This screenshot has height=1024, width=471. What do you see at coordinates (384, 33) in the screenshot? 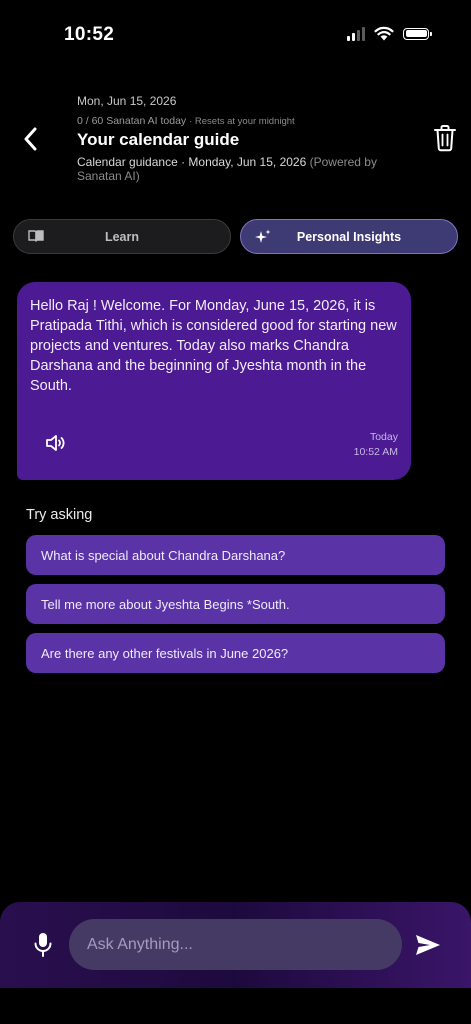
I see `wifi-icon` at bounding box center [384, 33].